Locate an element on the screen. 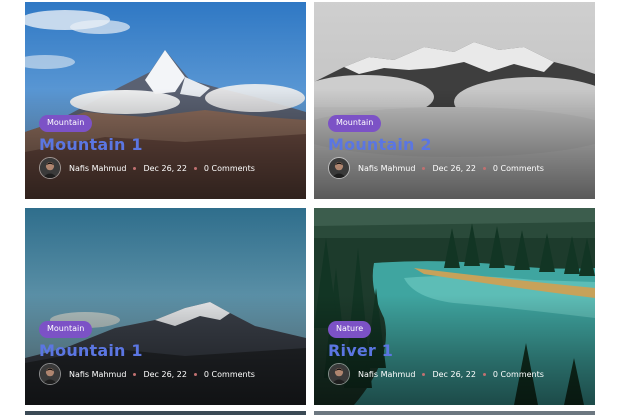  post-title: Mountain 2 is located at coordinates (456, 145).